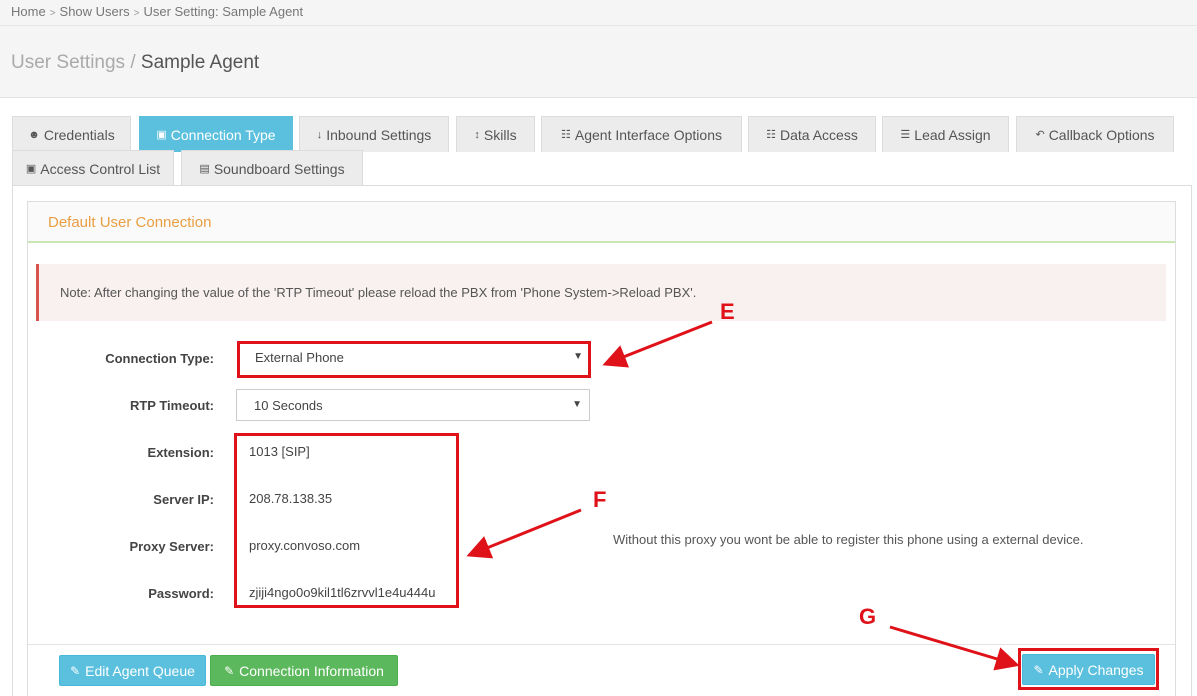 This screenshot has width=1197, height=696. I want to click on annotation-arrow-g, so click(954, 648).